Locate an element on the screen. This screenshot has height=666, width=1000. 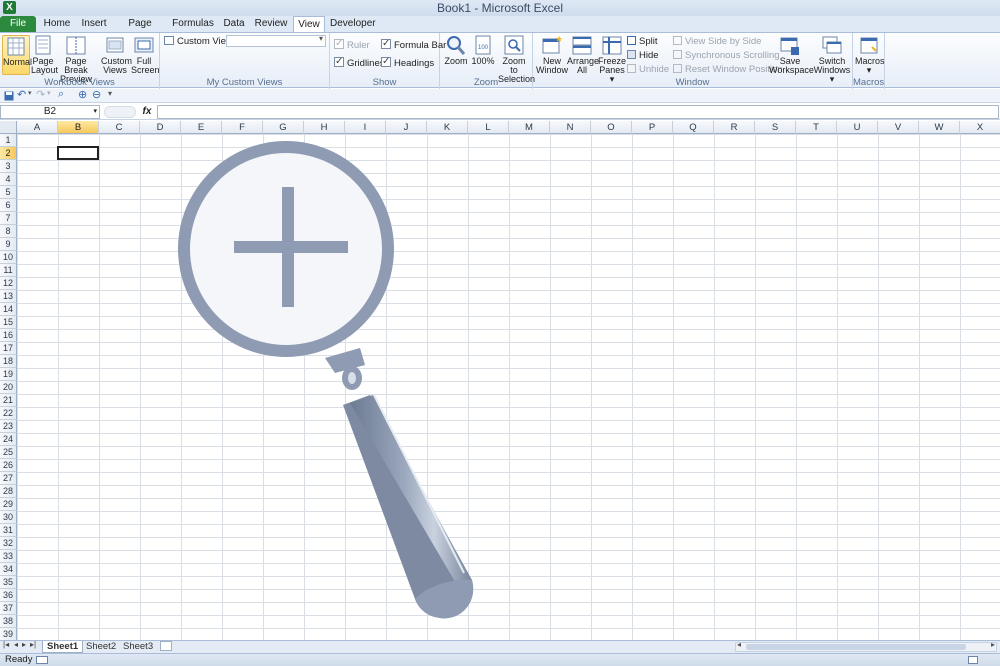
row-header-12: 12 is located at coordinates (8, 283).